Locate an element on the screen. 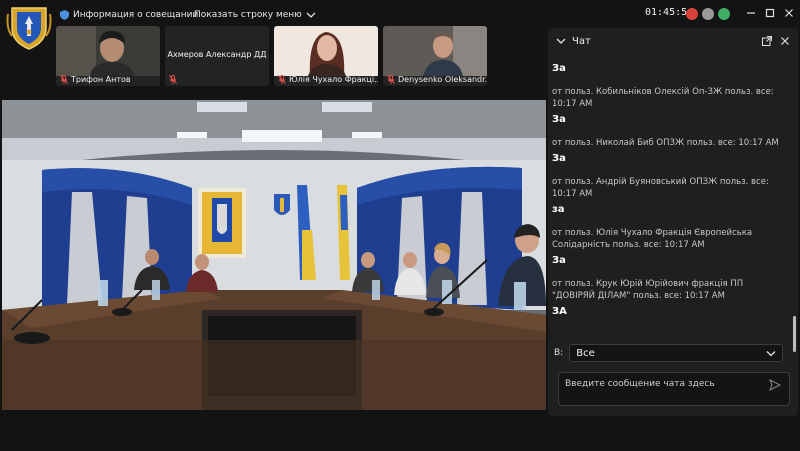 The image size is (800, 451). show-menu-label: Показать строку меню is located at coordinates (248, 15).